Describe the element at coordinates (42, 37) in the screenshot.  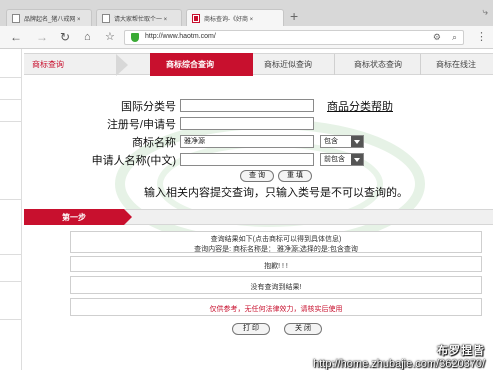
I see `forward-arrow-icon: →` at that location.